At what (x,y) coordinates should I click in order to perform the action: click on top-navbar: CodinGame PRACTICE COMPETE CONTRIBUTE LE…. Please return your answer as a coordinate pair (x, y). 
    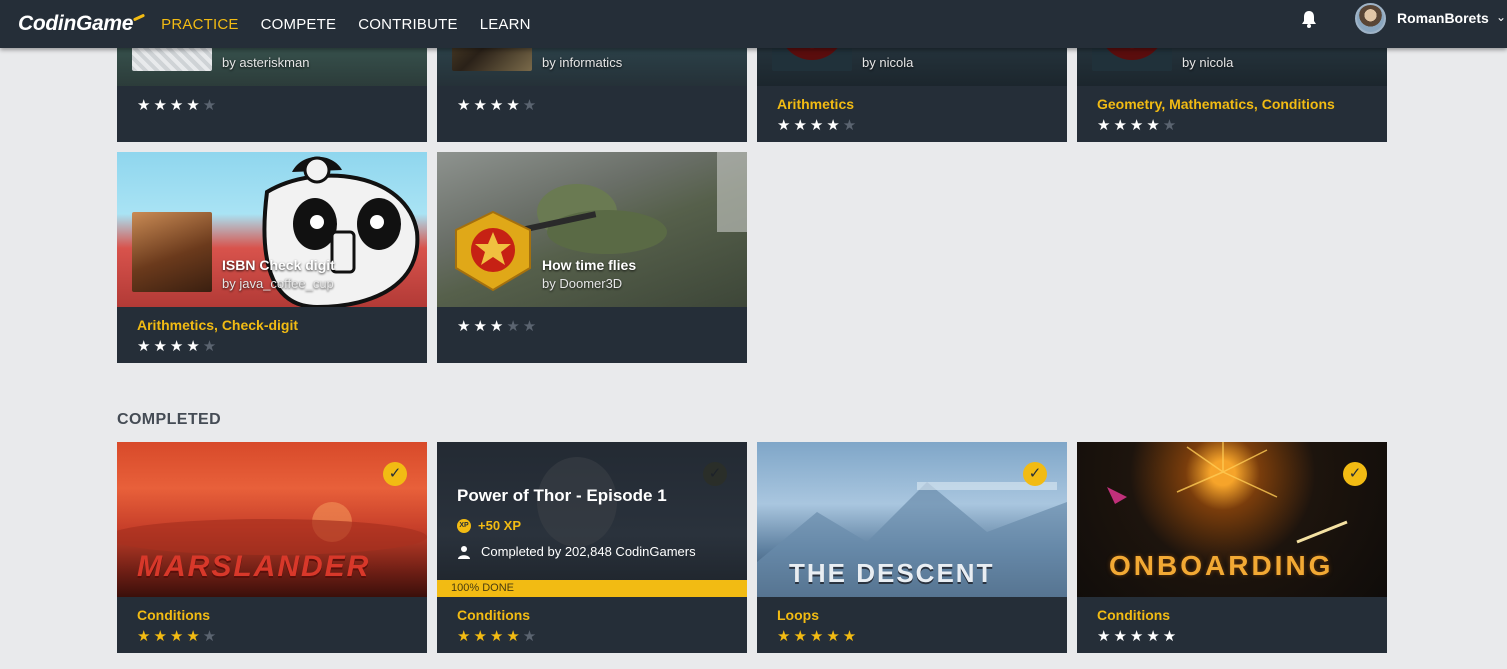
    Looking at the image, I should click on (753, 24).